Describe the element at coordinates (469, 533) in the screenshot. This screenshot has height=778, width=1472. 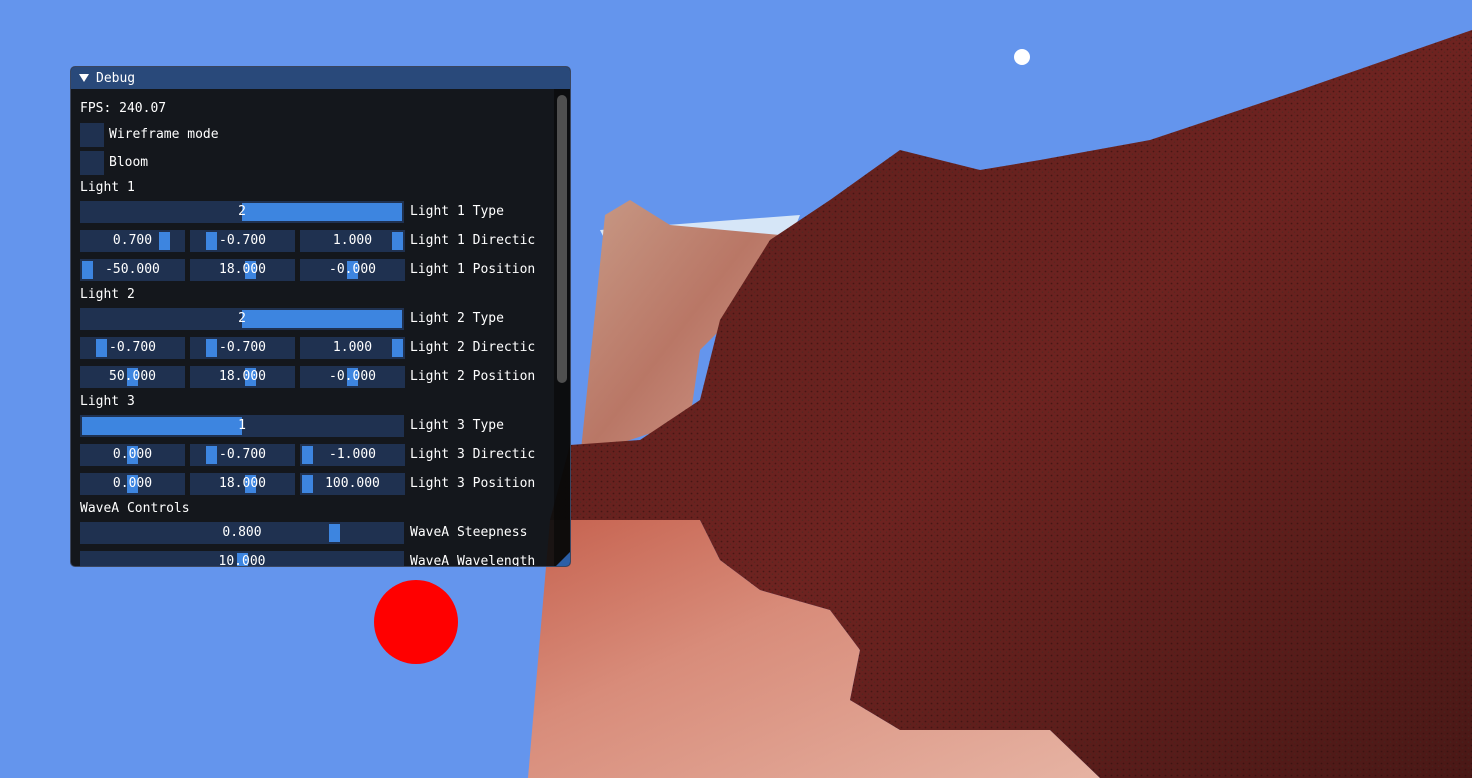
I see `wavea-steepness-label: WaveA Steepness` at that location.